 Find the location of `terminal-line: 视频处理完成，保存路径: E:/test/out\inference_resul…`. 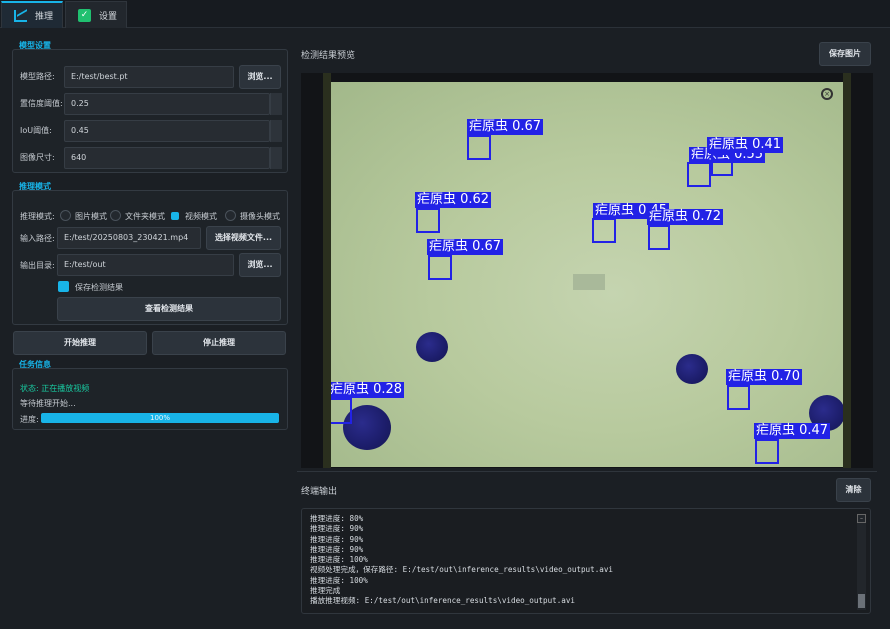

terminal-line: 视频处理完成，保存路径: E:/test/out\inference_resul… is located at coordinates (461, 570).